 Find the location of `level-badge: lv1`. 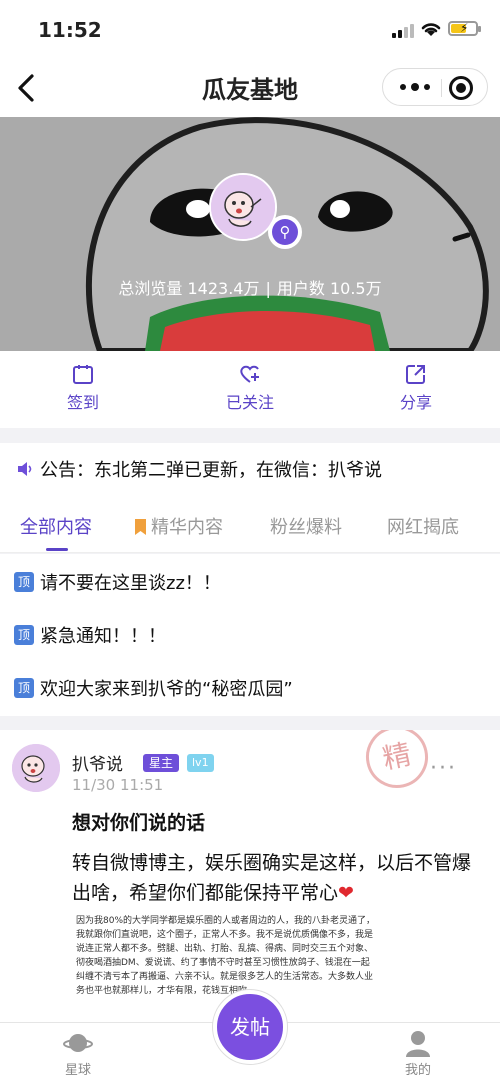

level-badge: lv1 is located at coordinates (200, 763).